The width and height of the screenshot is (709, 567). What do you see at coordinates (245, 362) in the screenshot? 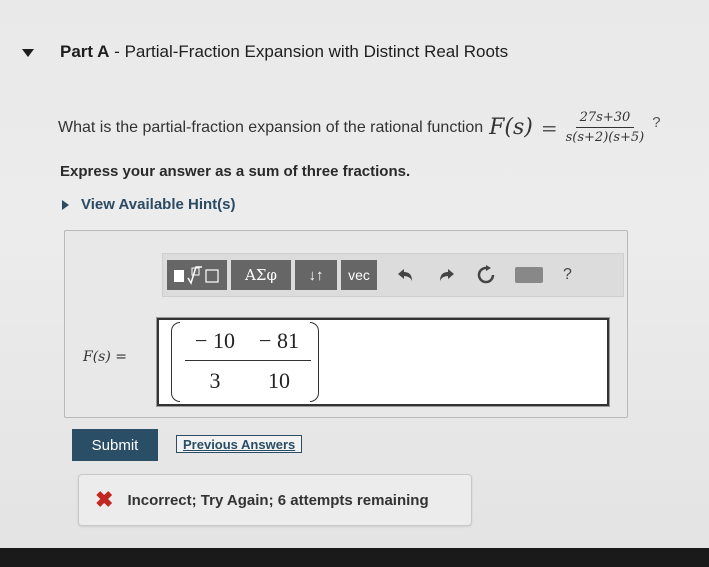
I see `answer-expression: − 10 − 81 3 10` at bounding box center [245, 362].